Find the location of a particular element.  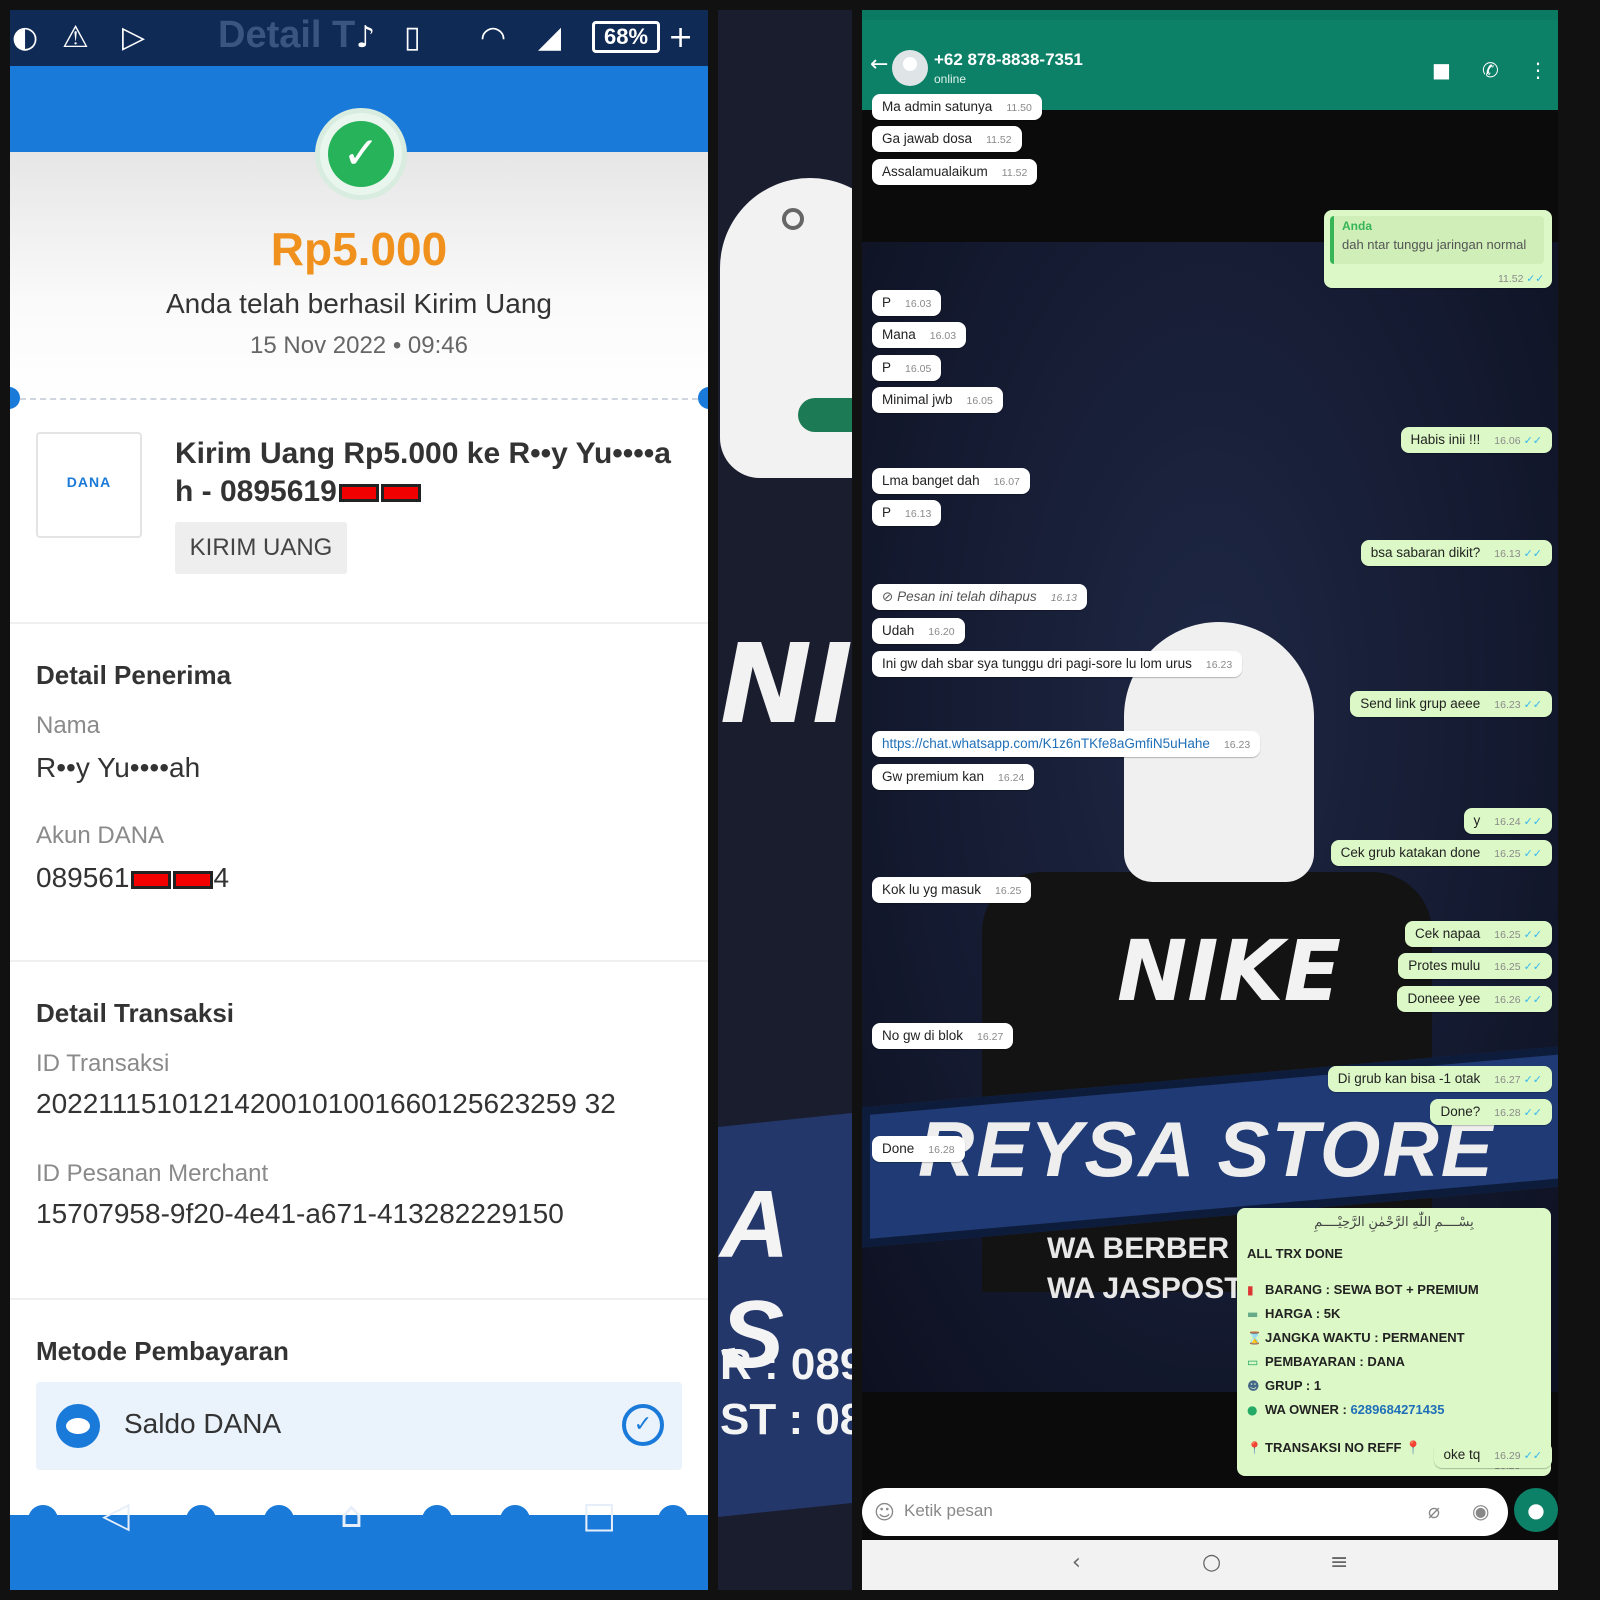

message-in: P 16.13 is located at coordinates (907, 513).